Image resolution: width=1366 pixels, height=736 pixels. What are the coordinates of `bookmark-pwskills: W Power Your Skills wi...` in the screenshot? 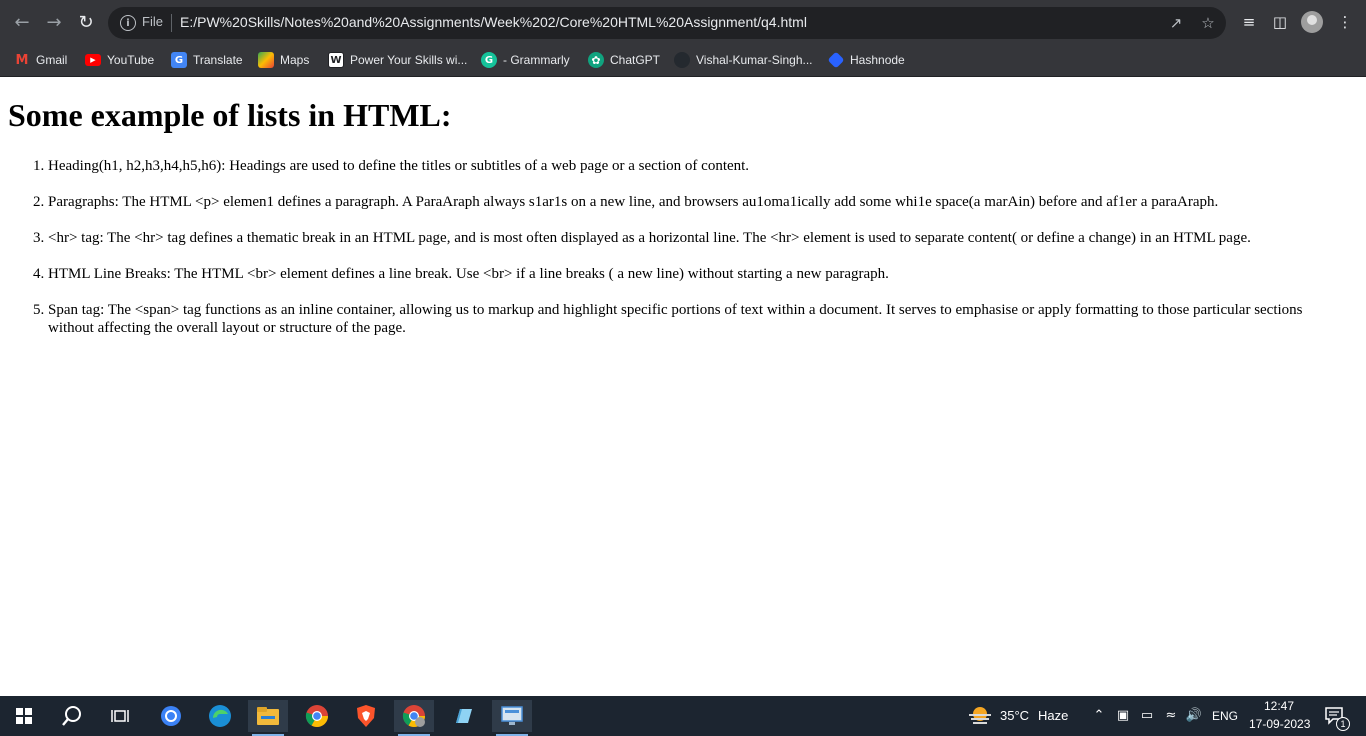 It's located at (397, 60).